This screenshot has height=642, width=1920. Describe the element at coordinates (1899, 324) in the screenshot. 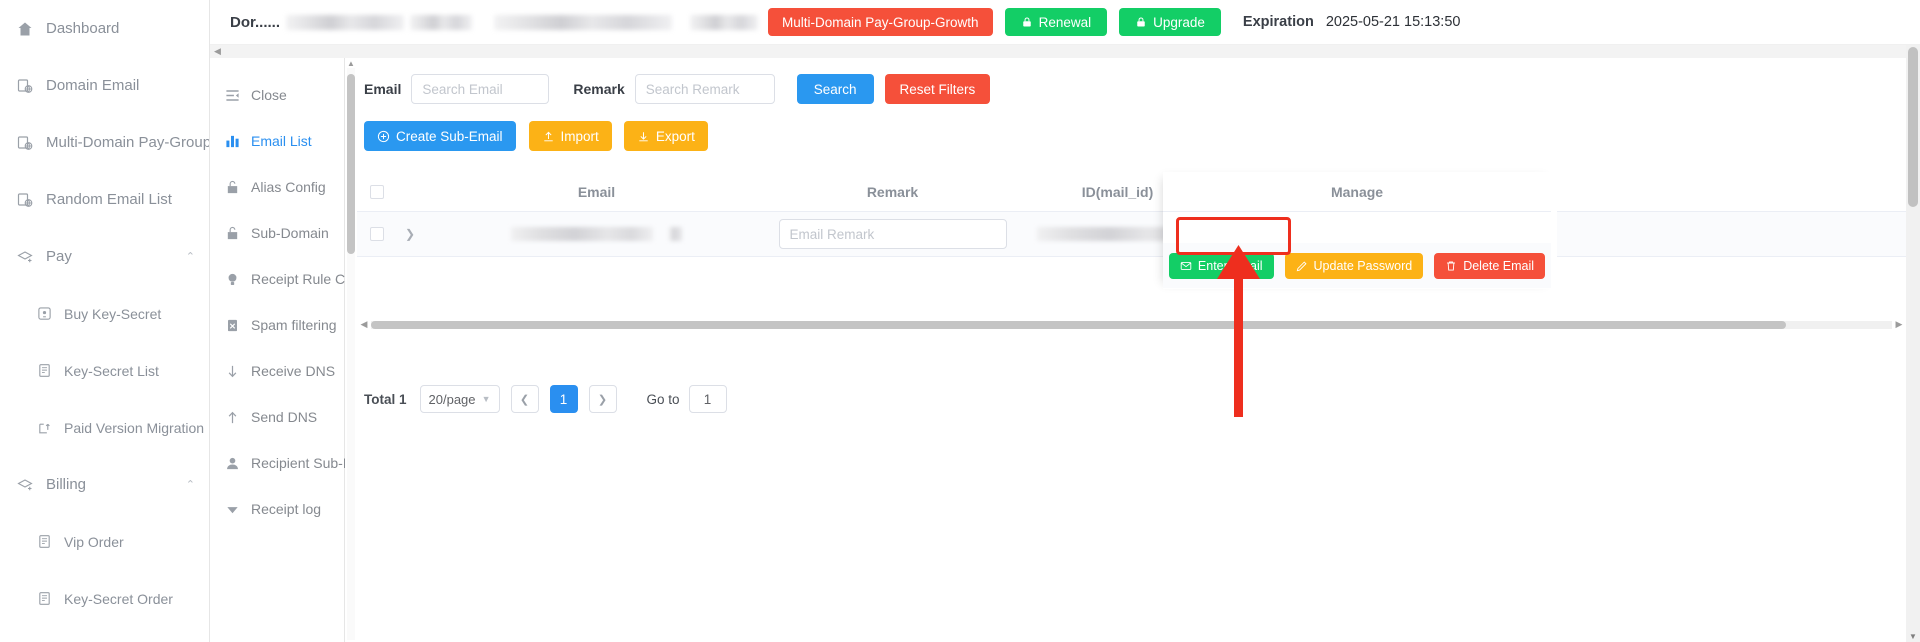

I see `table-scroll-right-icon: ▶` at that location.